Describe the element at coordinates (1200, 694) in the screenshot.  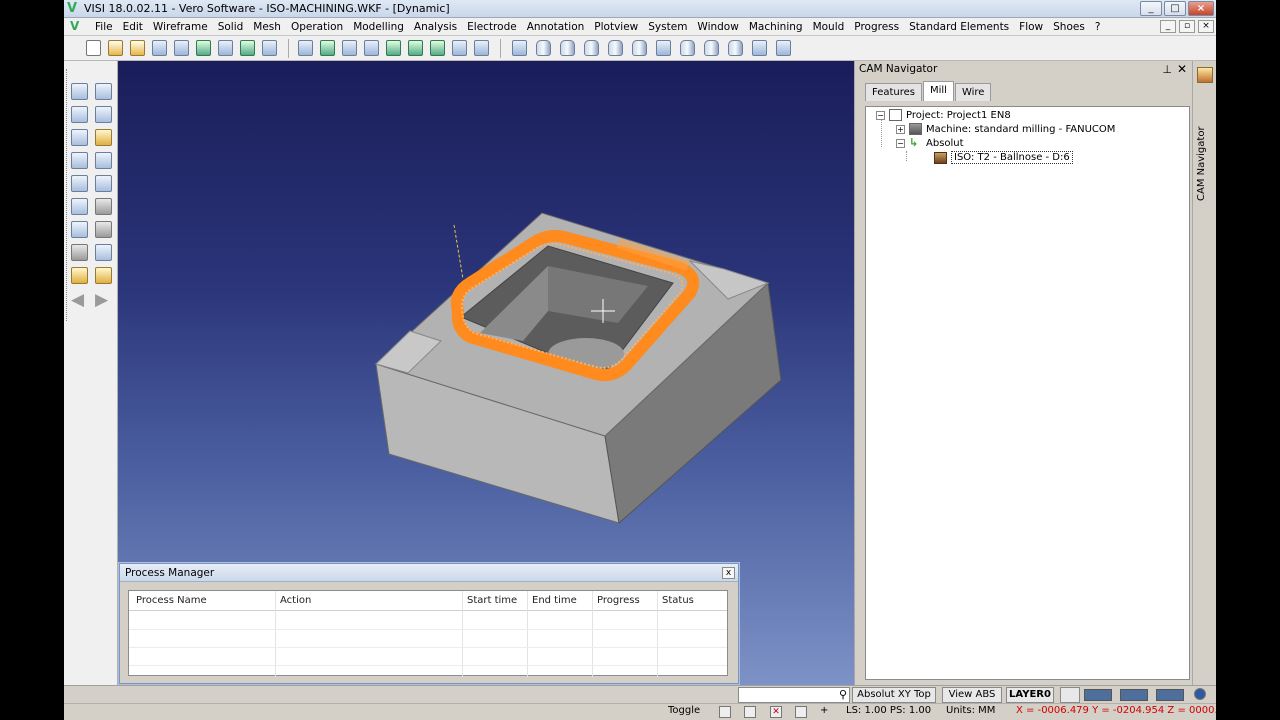
I see `globe-icon` at that location.